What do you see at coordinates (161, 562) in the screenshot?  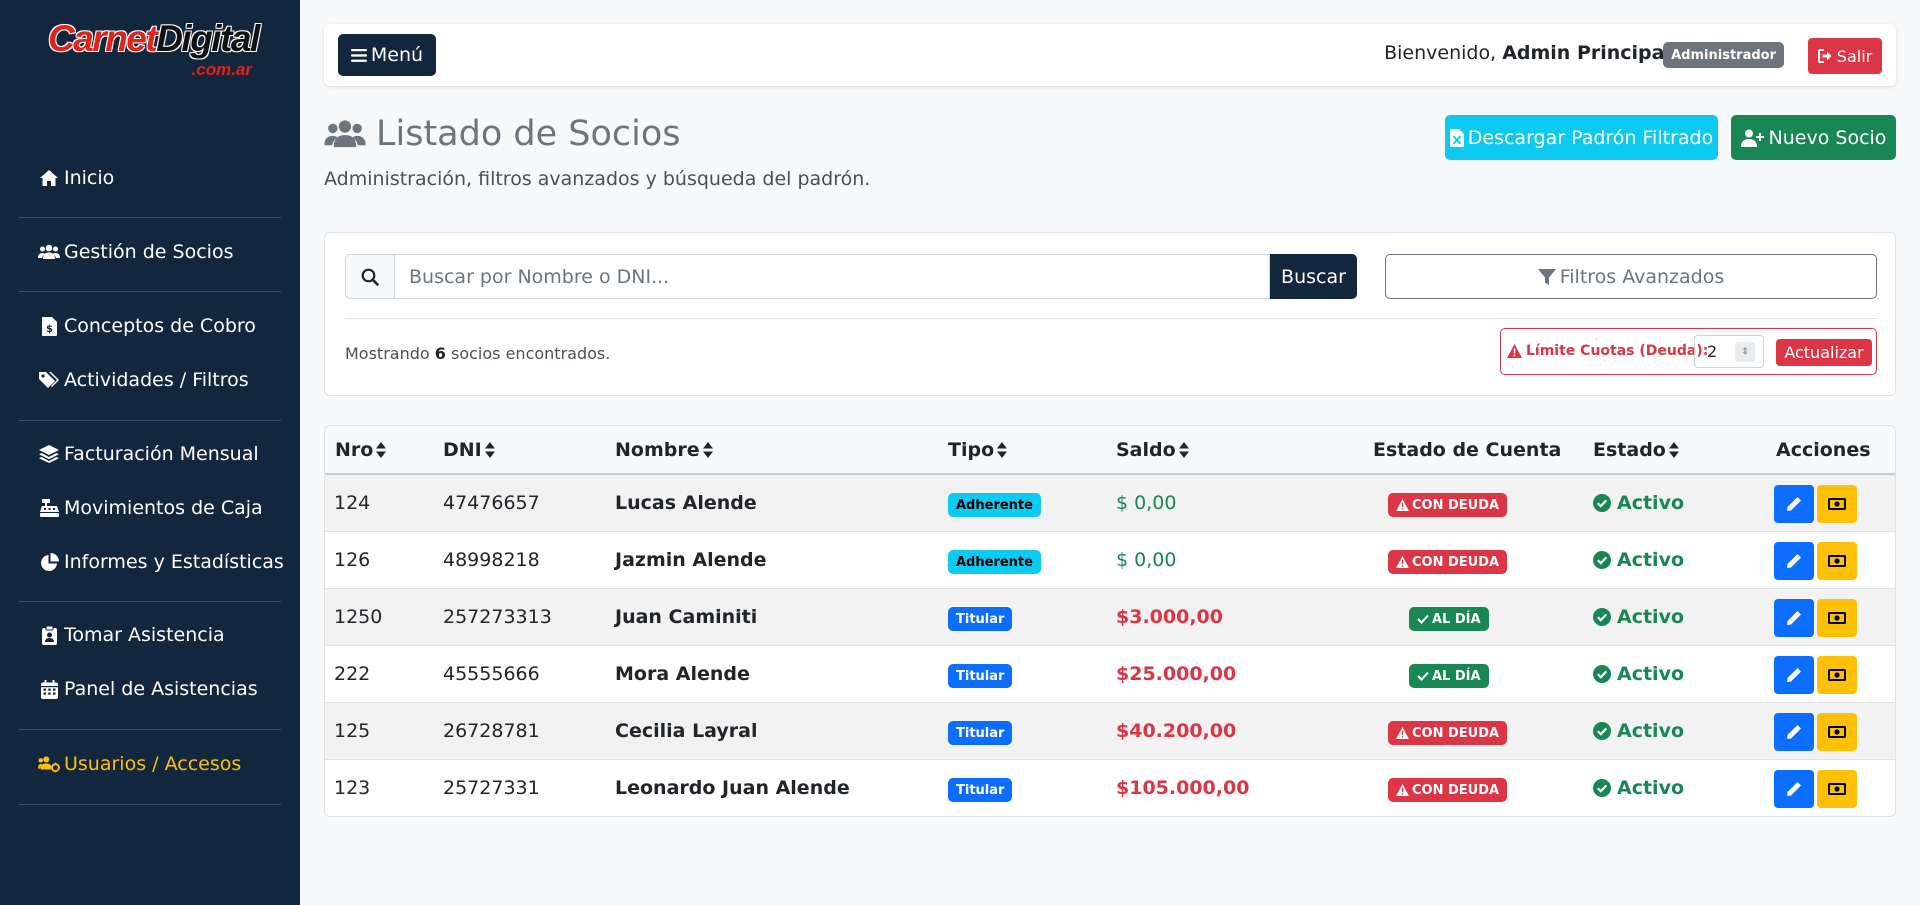 I see `sidebar-item-informes: Informes y Estadísticas` at bounding box center [161, 562].